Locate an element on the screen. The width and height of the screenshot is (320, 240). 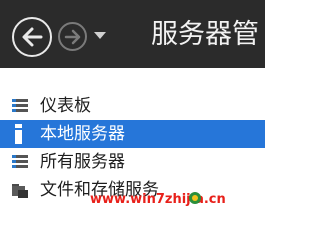
forward-arrow-icon is located at coordinates (72, 37).